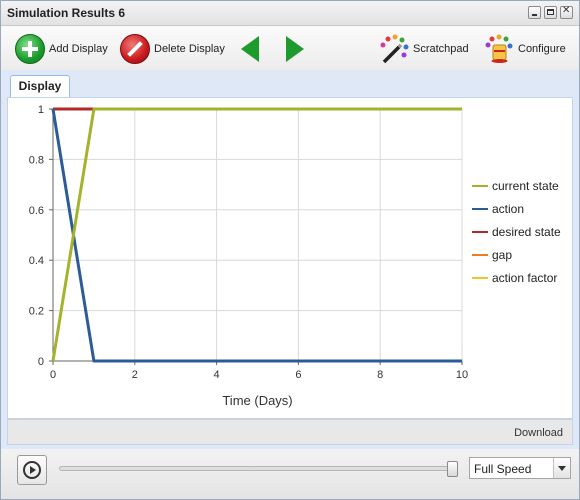  What do you see at coordinates (135, 375) in the screenshot?
I see `x-tick-label: 2` at bounding box center [135, 375].